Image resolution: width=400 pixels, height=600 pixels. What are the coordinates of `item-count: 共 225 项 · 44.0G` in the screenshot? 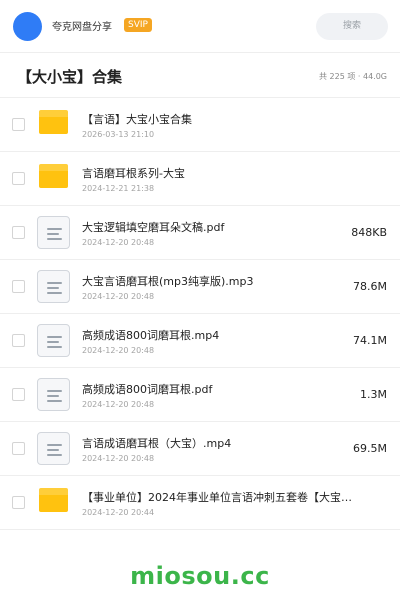 It's located at (353, 76).